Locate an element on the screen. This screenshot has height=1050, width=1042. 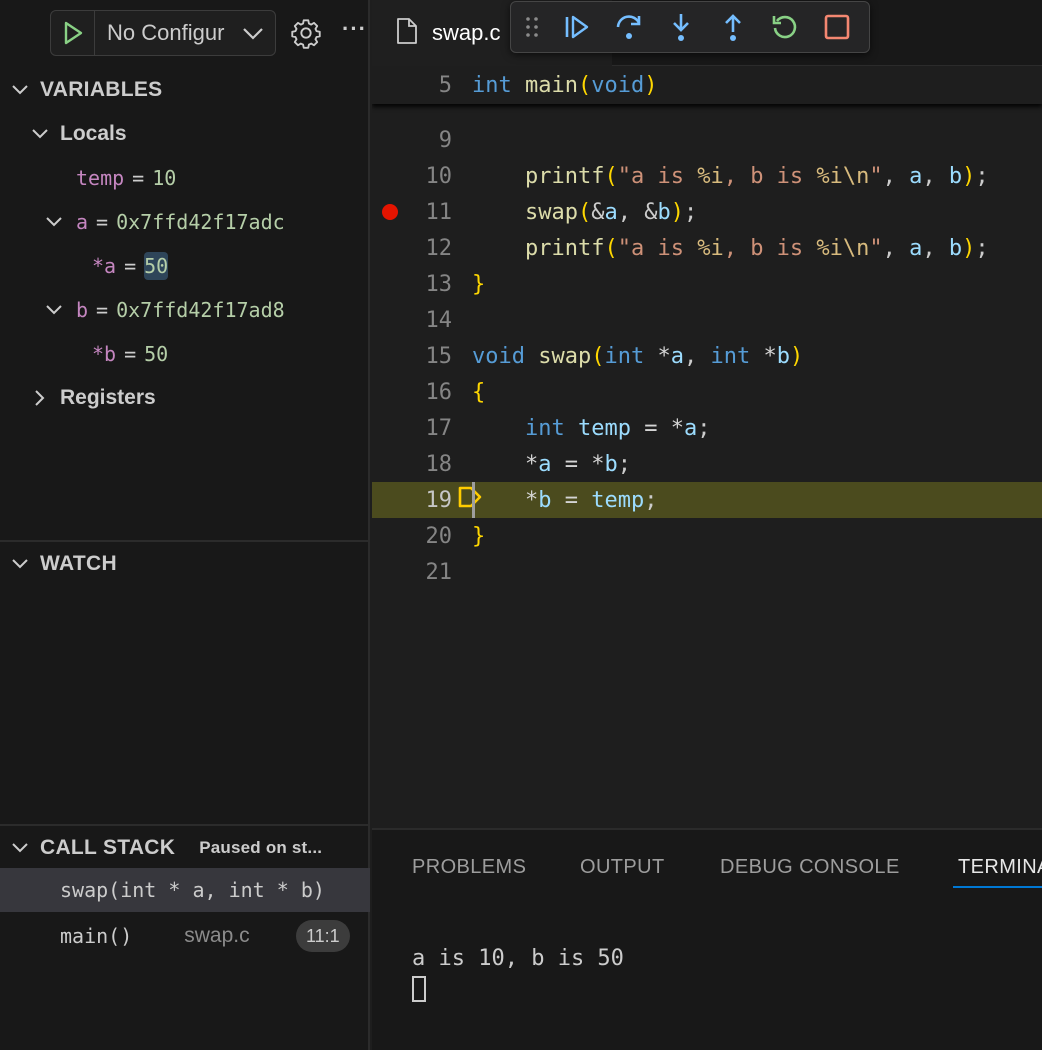
step-into-icon is located at coordinates (681, 27).